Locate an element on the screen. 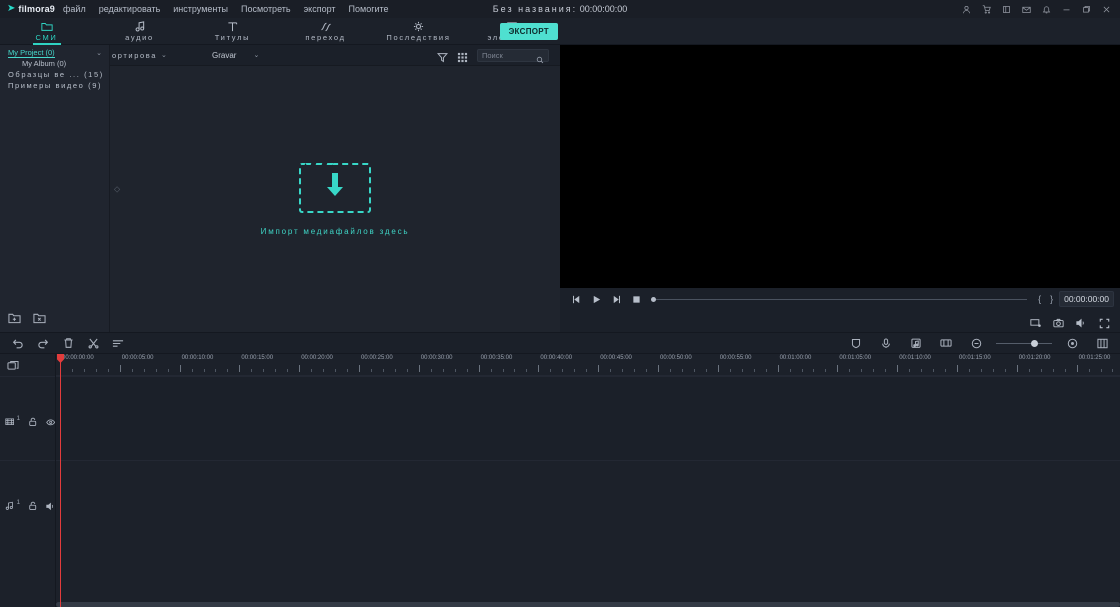 The height and width of the screenshot is (607, 1120). play-icon is located at coordinates (596, 299).